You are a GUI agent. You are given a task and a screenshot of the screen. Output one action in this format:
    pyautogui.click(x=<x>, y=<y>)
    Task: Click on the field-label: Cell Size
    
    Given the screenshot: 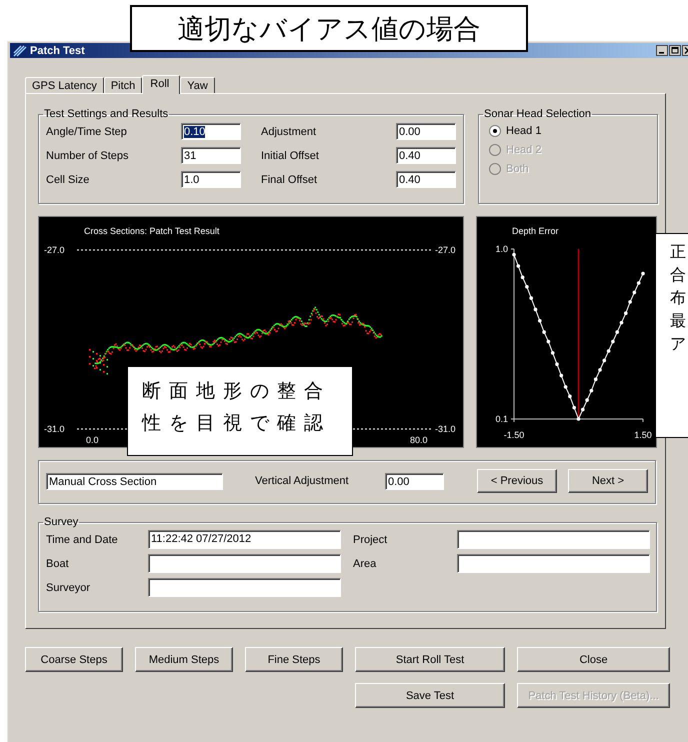 What is the action you would take?
    pyautogui.click(x=68, y=180)
    